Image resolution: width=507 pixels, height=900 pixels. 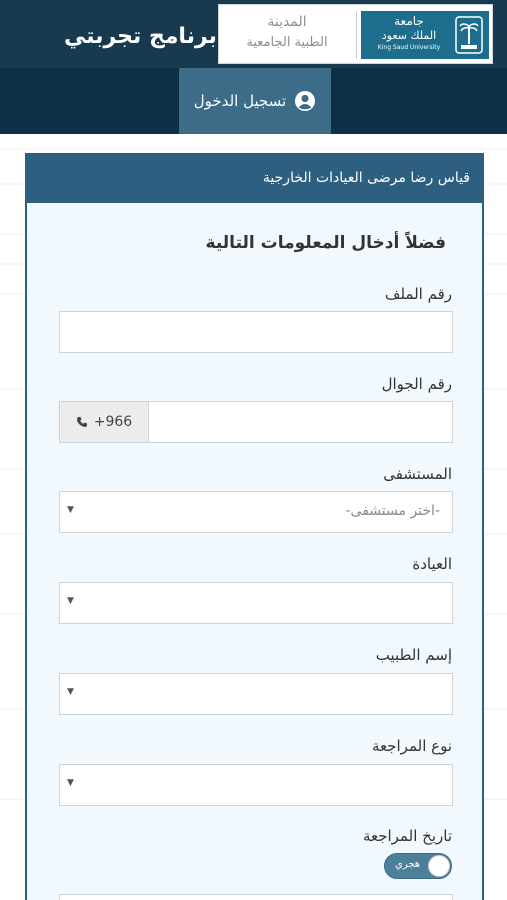 What do you see at coordinates (81, 422) in the screenshot?
I see `phone-icon` at bounding box center [81, 422].